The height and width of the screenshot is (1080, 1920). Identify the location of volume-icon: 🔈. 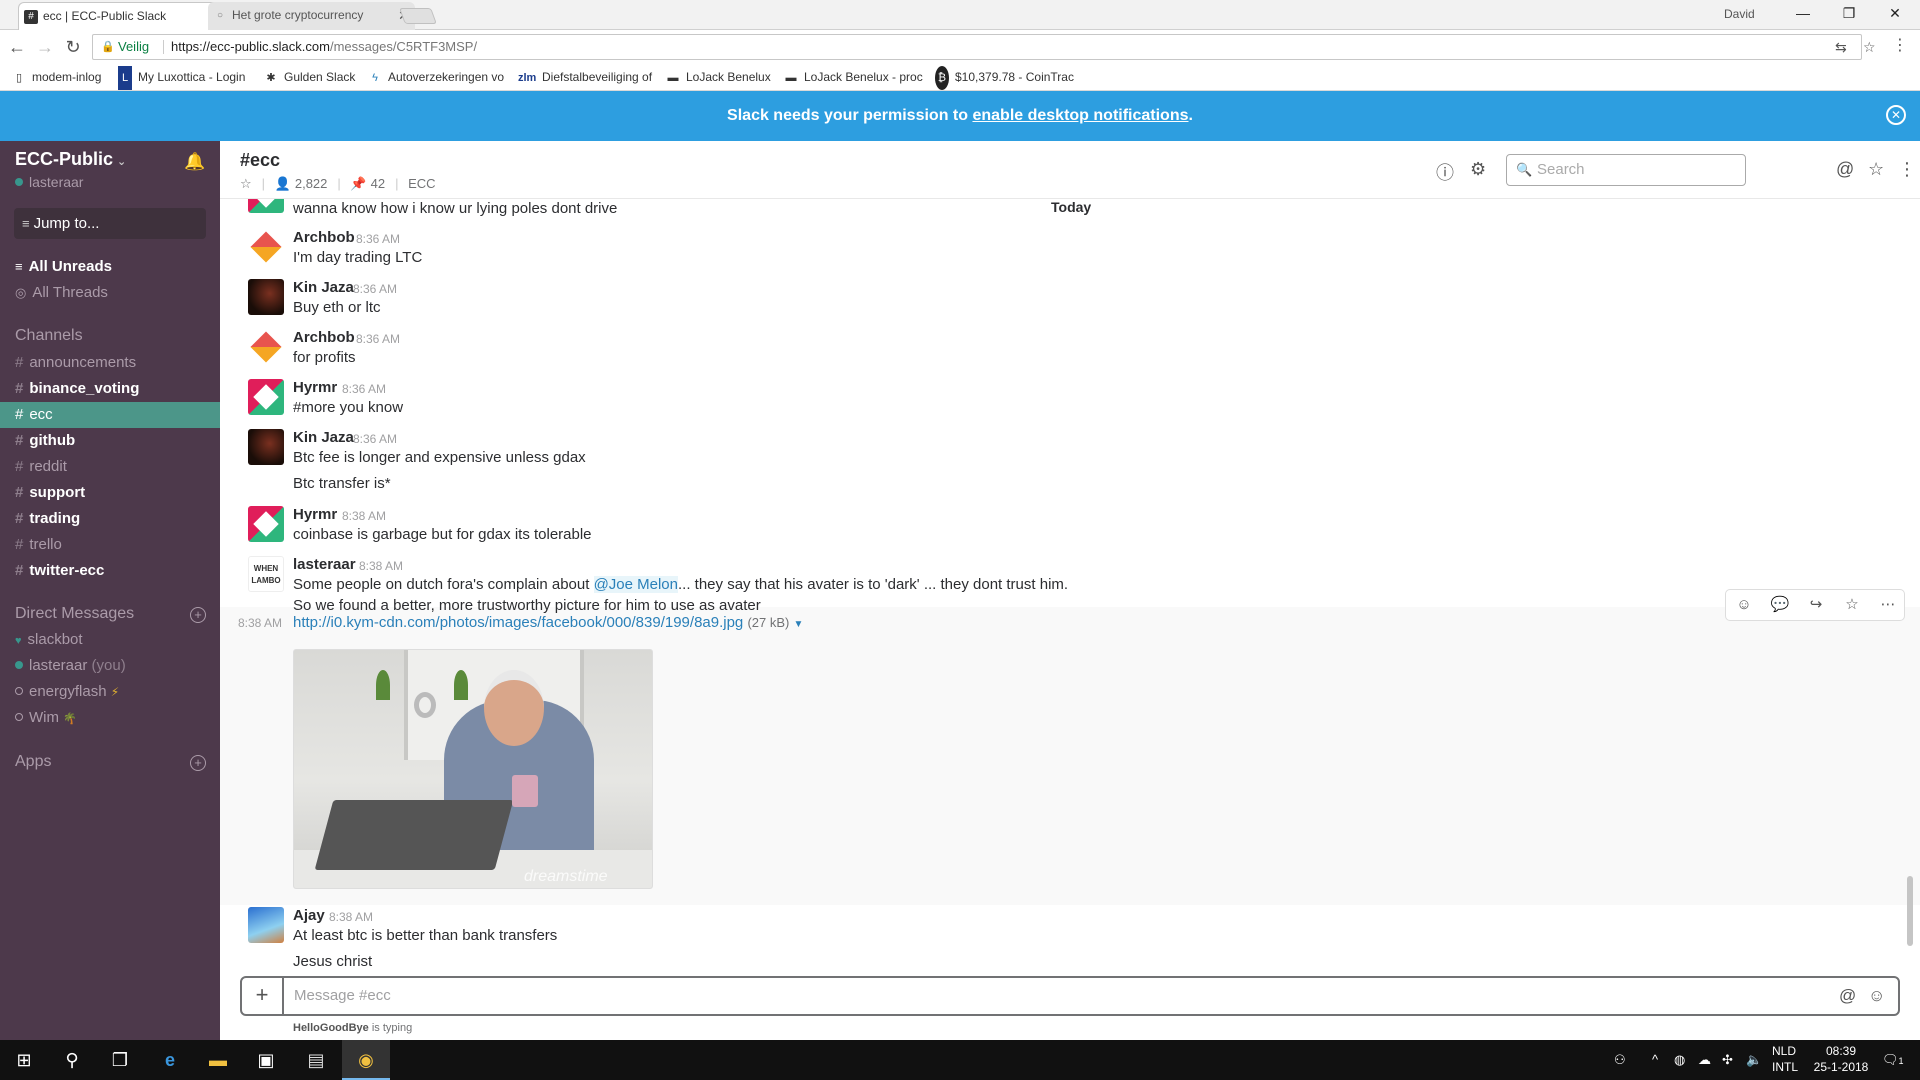
(1754, 1060).